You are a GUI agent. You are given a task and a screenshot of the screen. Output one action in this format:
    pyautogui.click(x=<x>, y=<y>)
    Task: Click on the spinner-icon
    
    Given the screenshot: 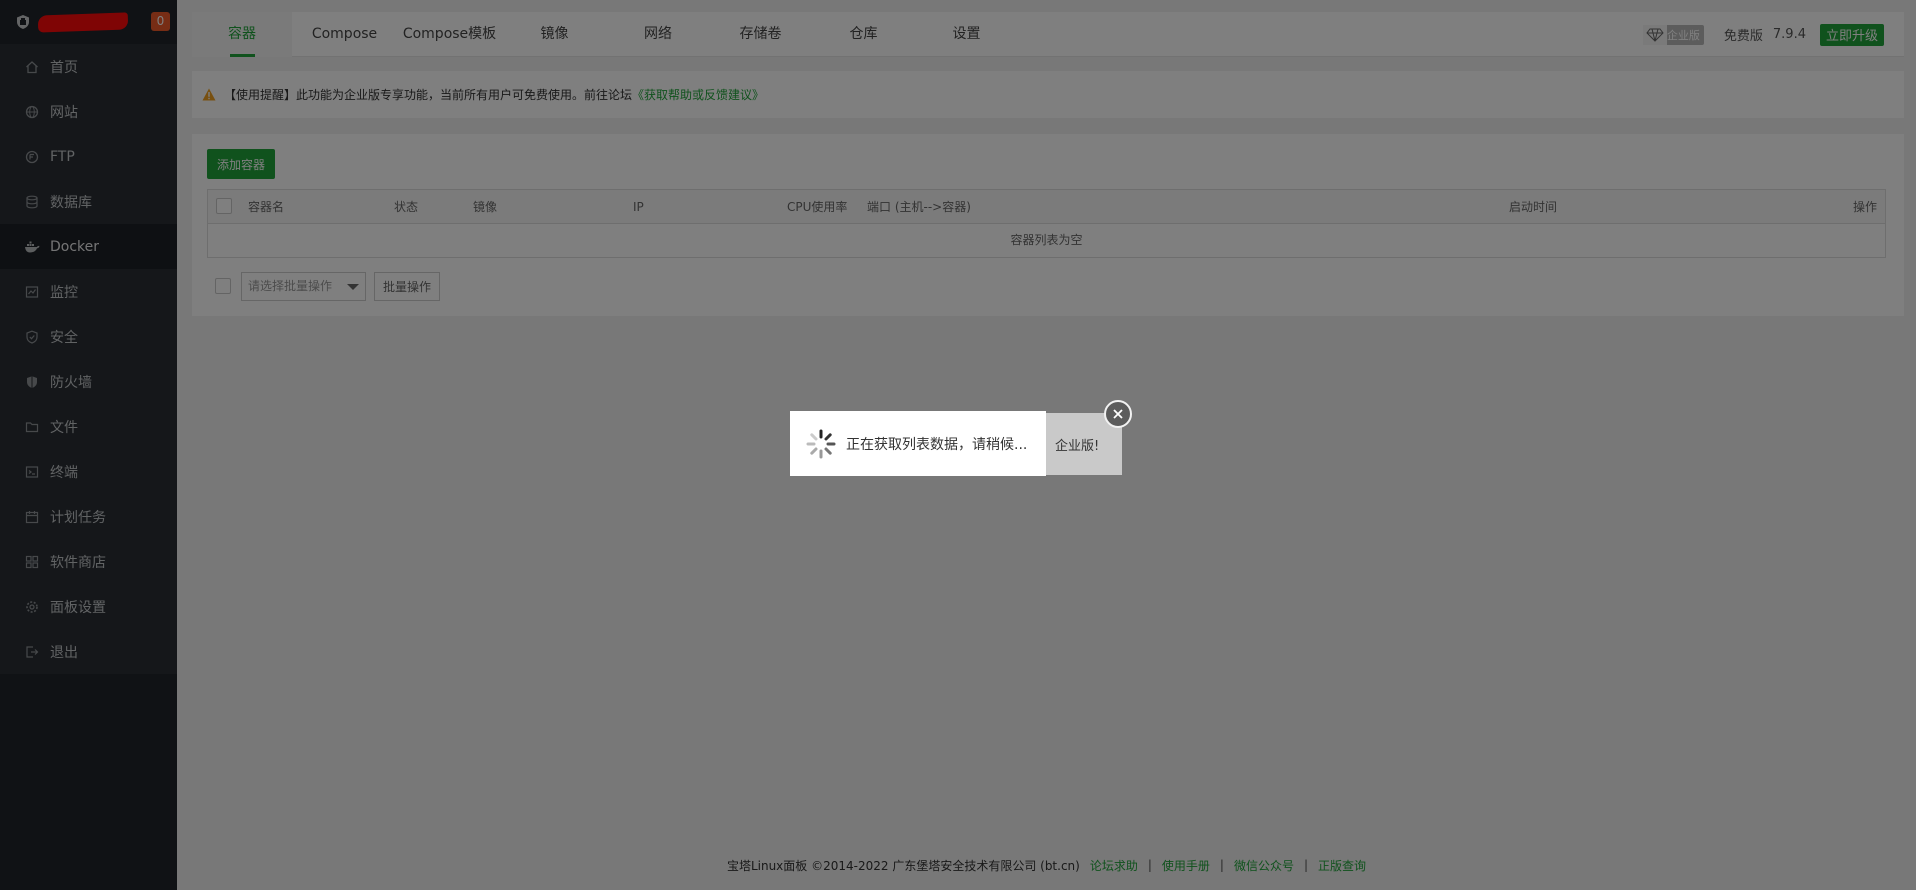 What is the action you would take?
    pyautogui.click(x=821, y=444)
    